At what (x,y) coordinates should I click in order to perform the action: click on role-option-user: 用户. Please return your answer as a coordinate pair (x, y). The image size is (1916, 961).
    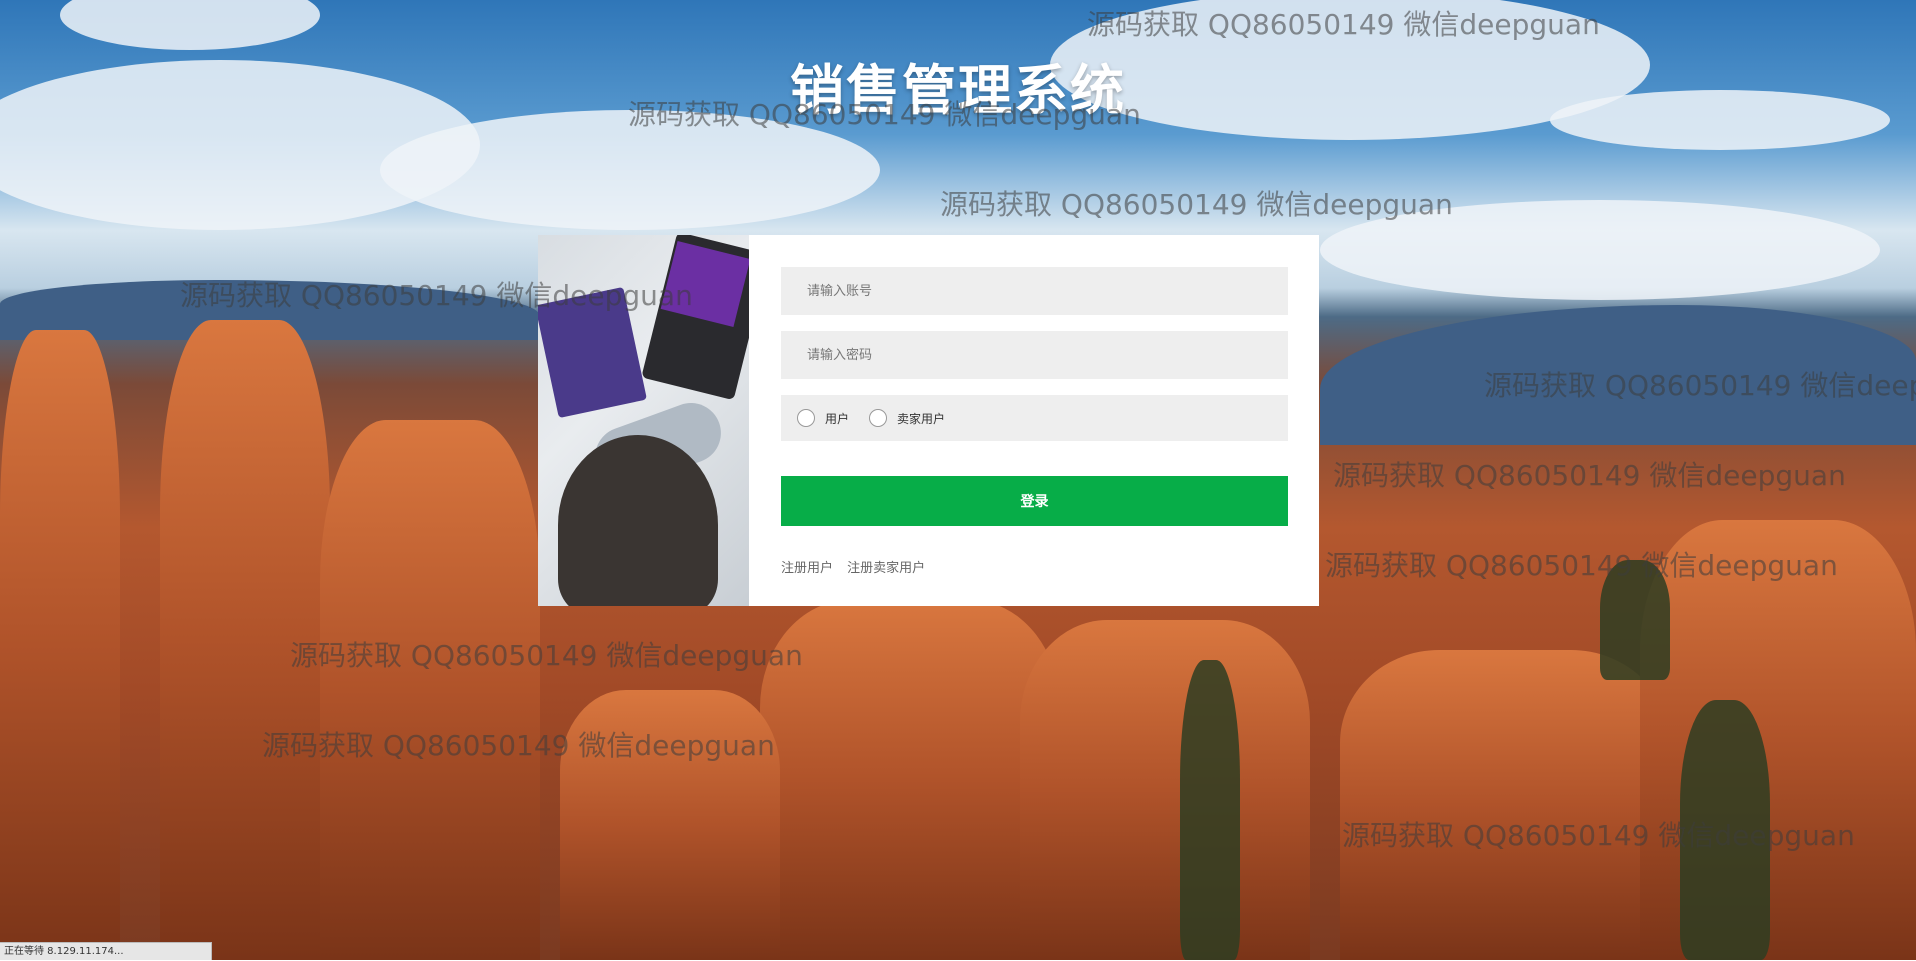
    Looking at the image, I should click on (823, 418).